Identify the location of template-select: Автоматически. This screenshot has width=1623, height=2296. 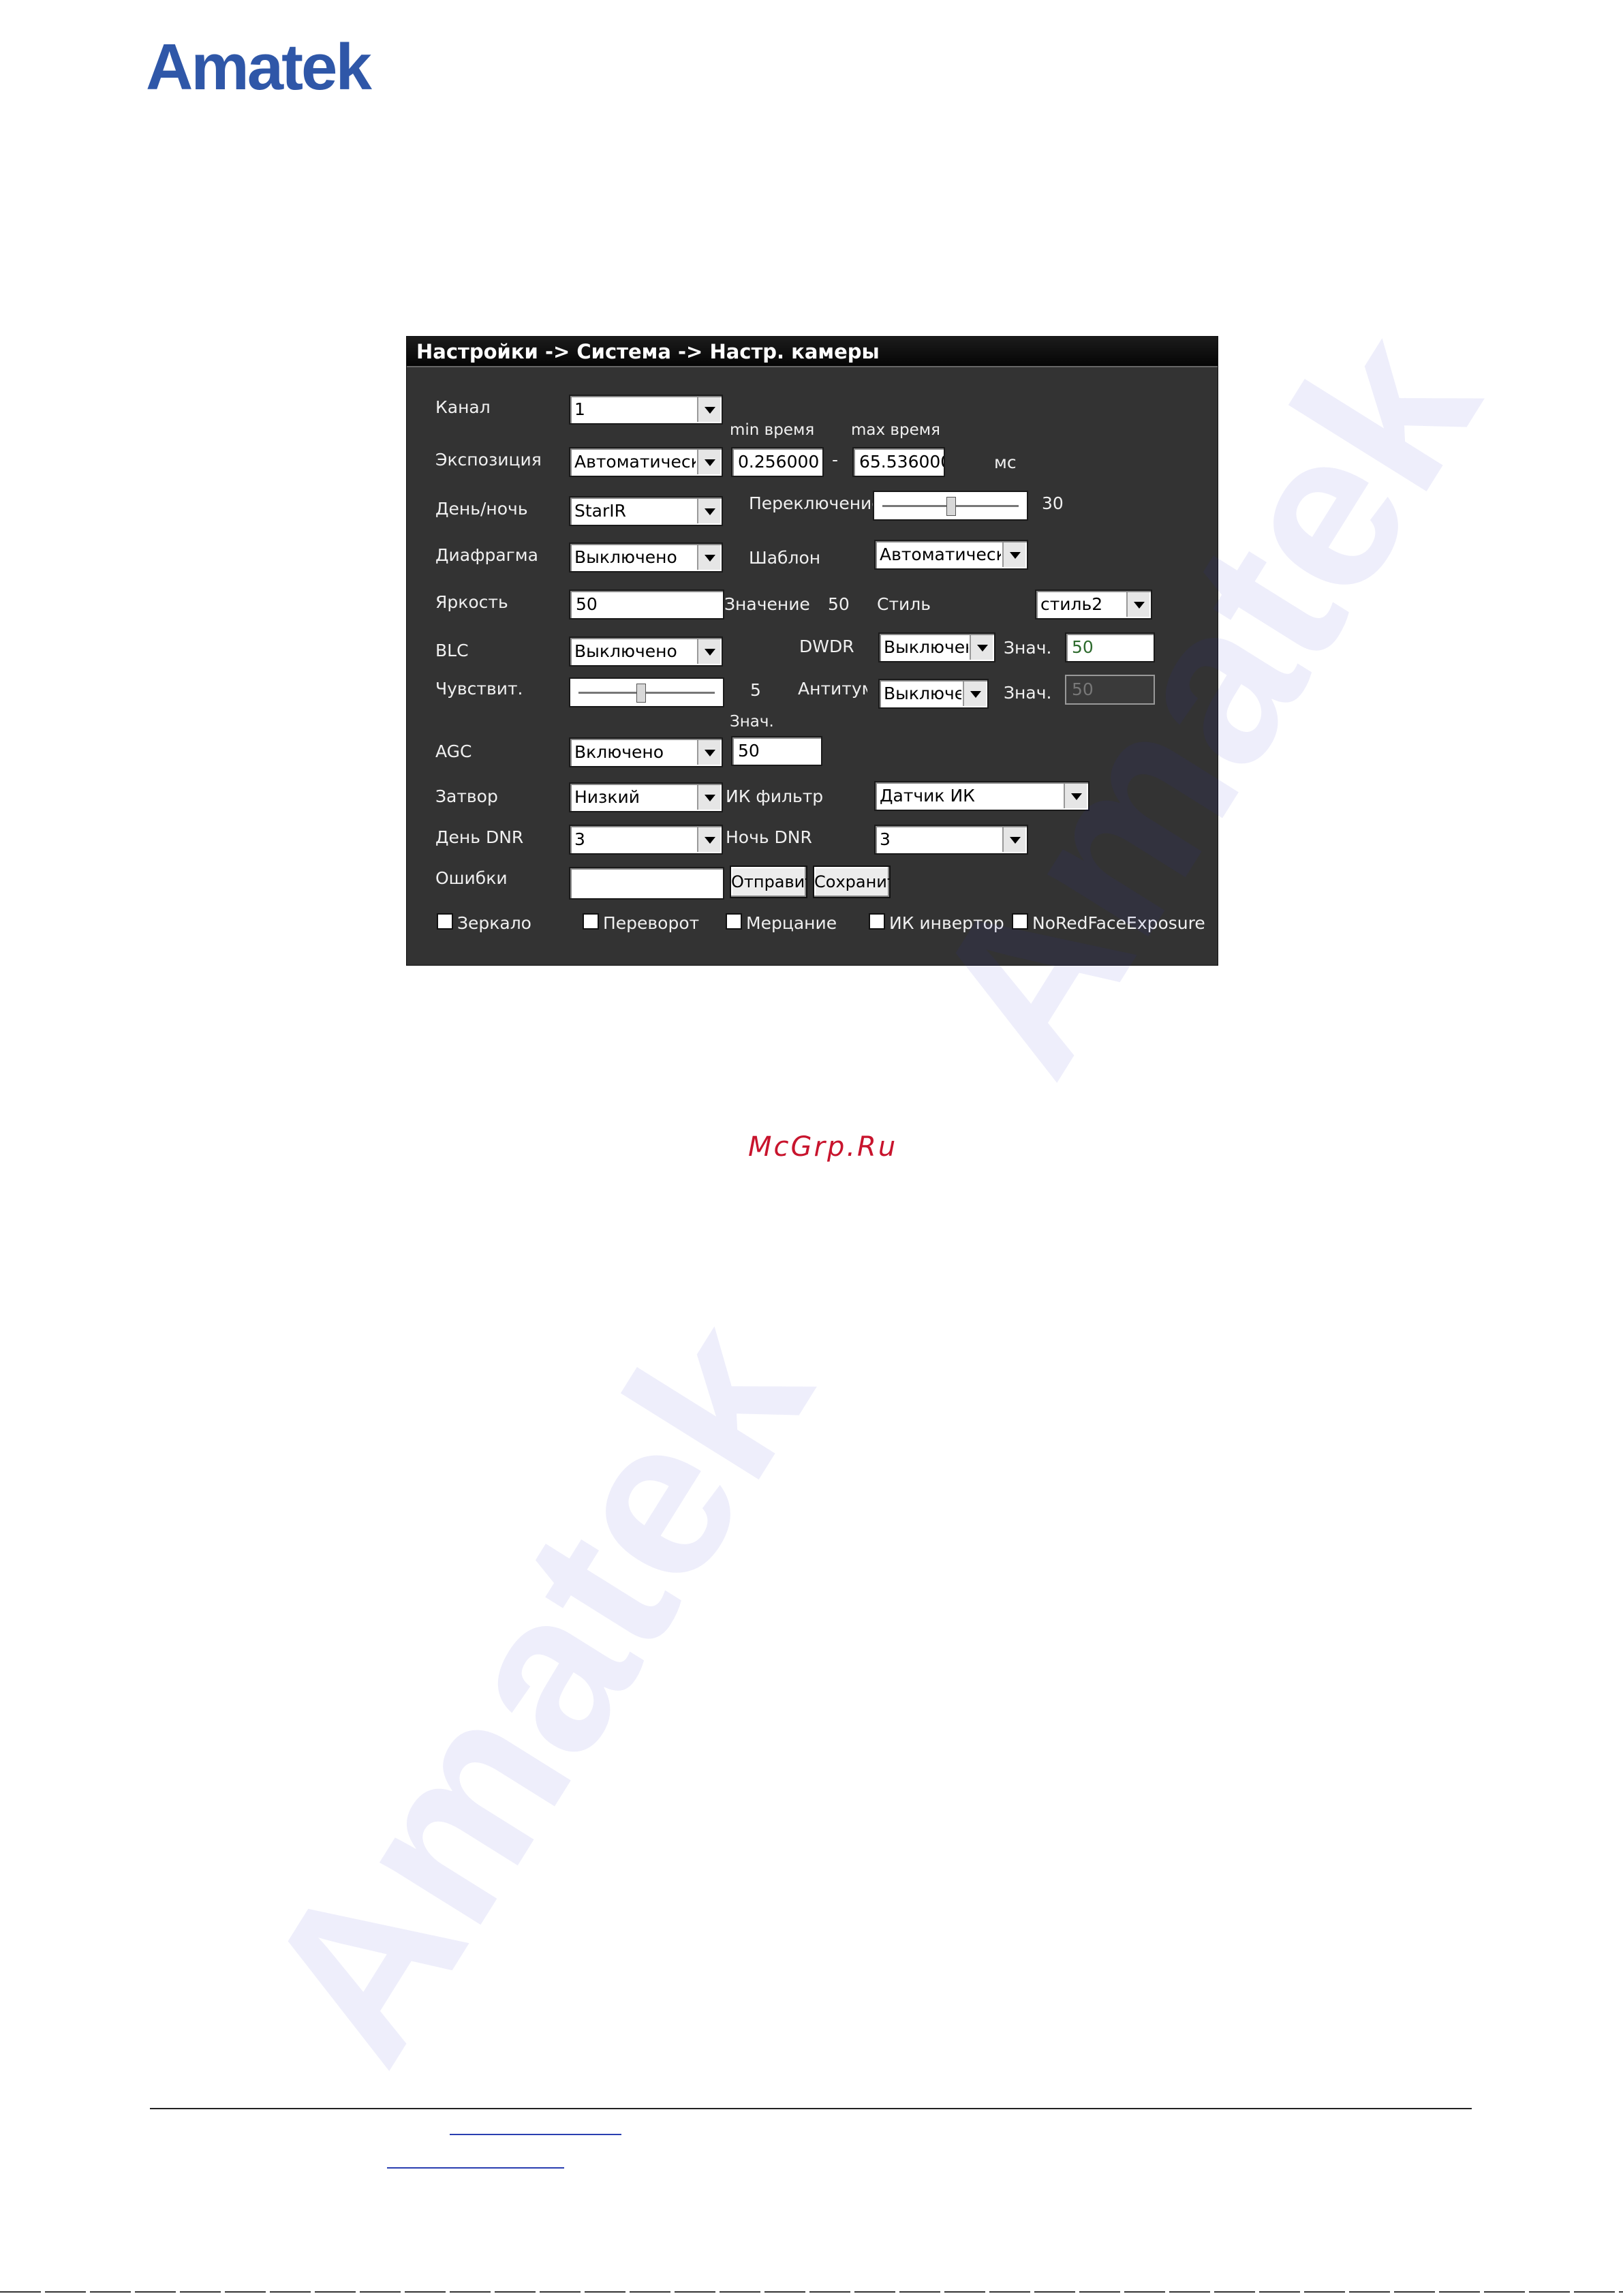
(951, 555).